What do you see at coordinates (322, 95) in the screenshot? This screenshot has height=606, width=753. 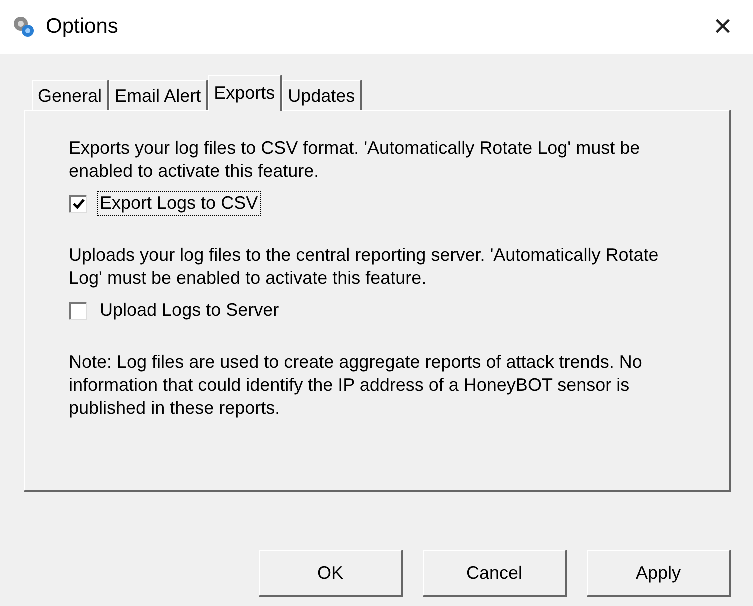 I see `tab: Updates` at bounding box center [322, 95].